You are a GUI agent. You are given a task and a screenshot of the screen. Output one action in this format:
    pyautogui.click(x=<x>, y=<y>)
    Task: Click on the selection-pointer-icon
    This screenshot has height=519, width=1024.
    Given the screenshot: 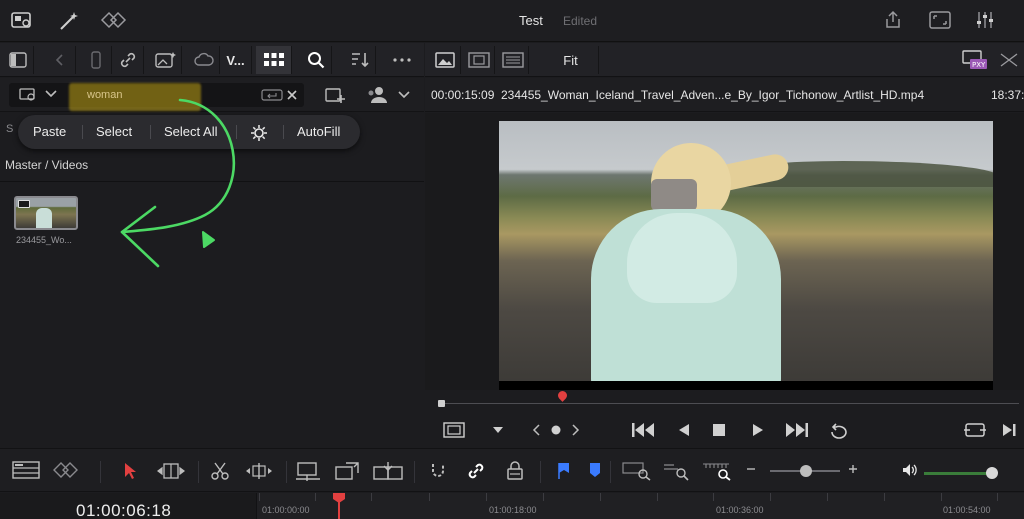 What is the action you would take?
    pyautogui.click(x=130, y=471)
    